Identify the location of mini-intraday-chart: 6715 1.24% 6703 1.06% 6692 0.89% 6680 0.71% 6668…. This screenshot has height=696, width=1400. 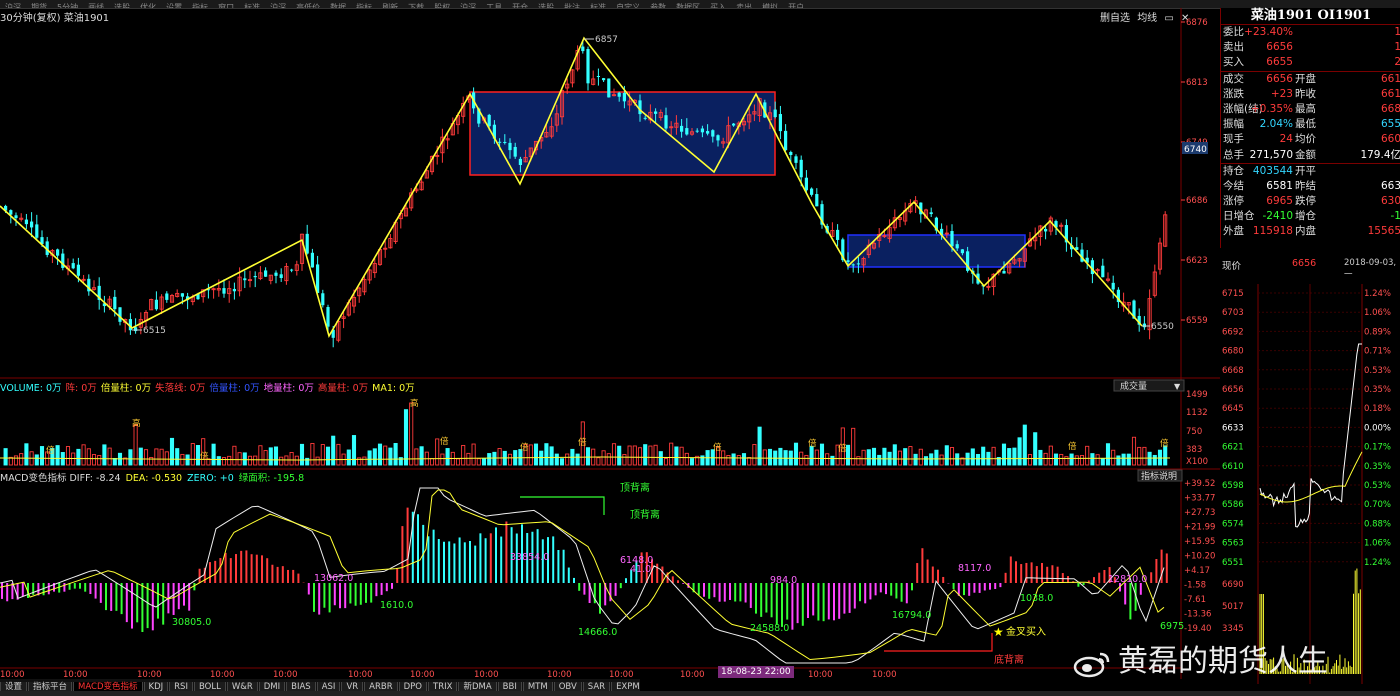
(1306, 484).